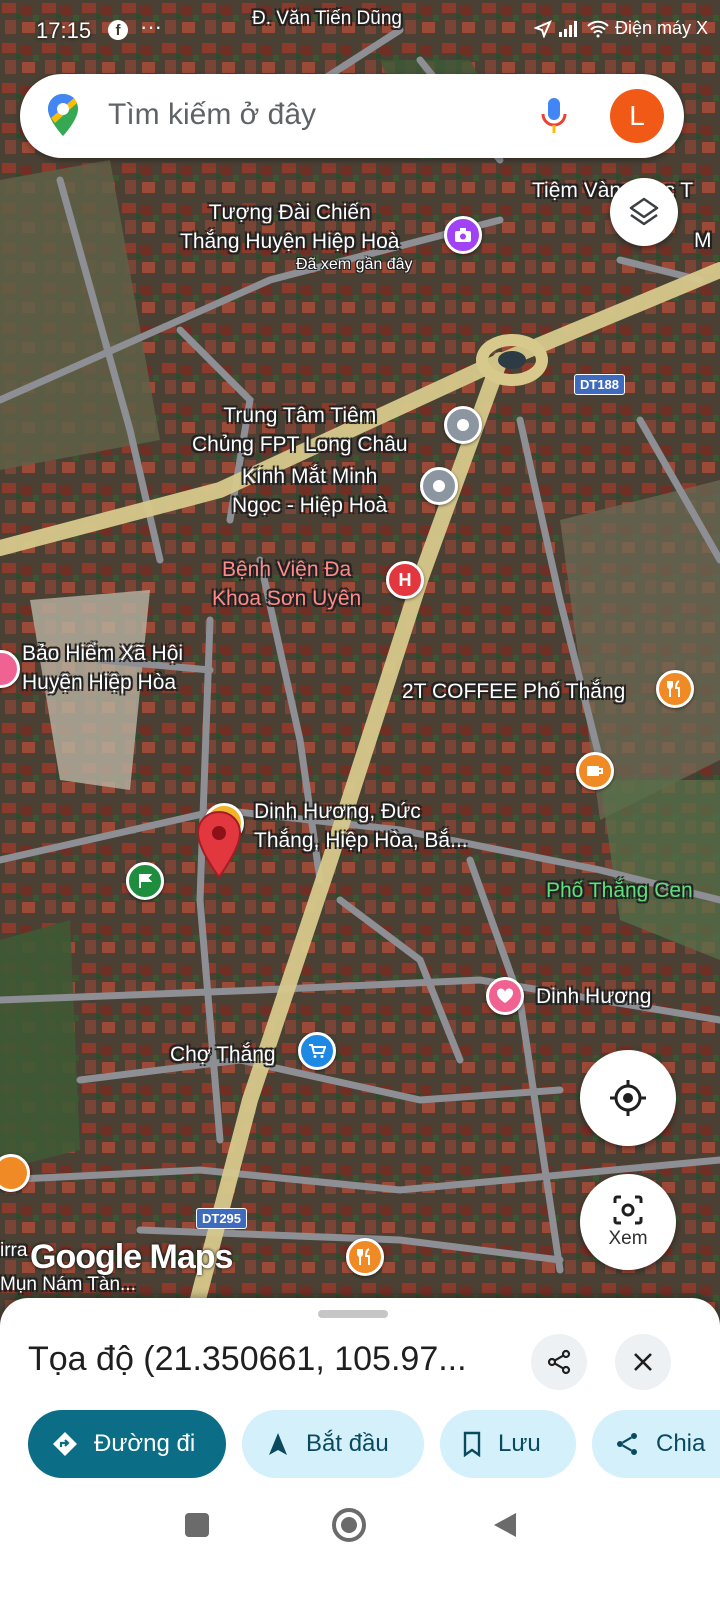 The height and width of the screenshot is (1601, 720). Describe the element at coordinates (681, 1443) in the screenshot. I see `share-label: Chia` at that location.